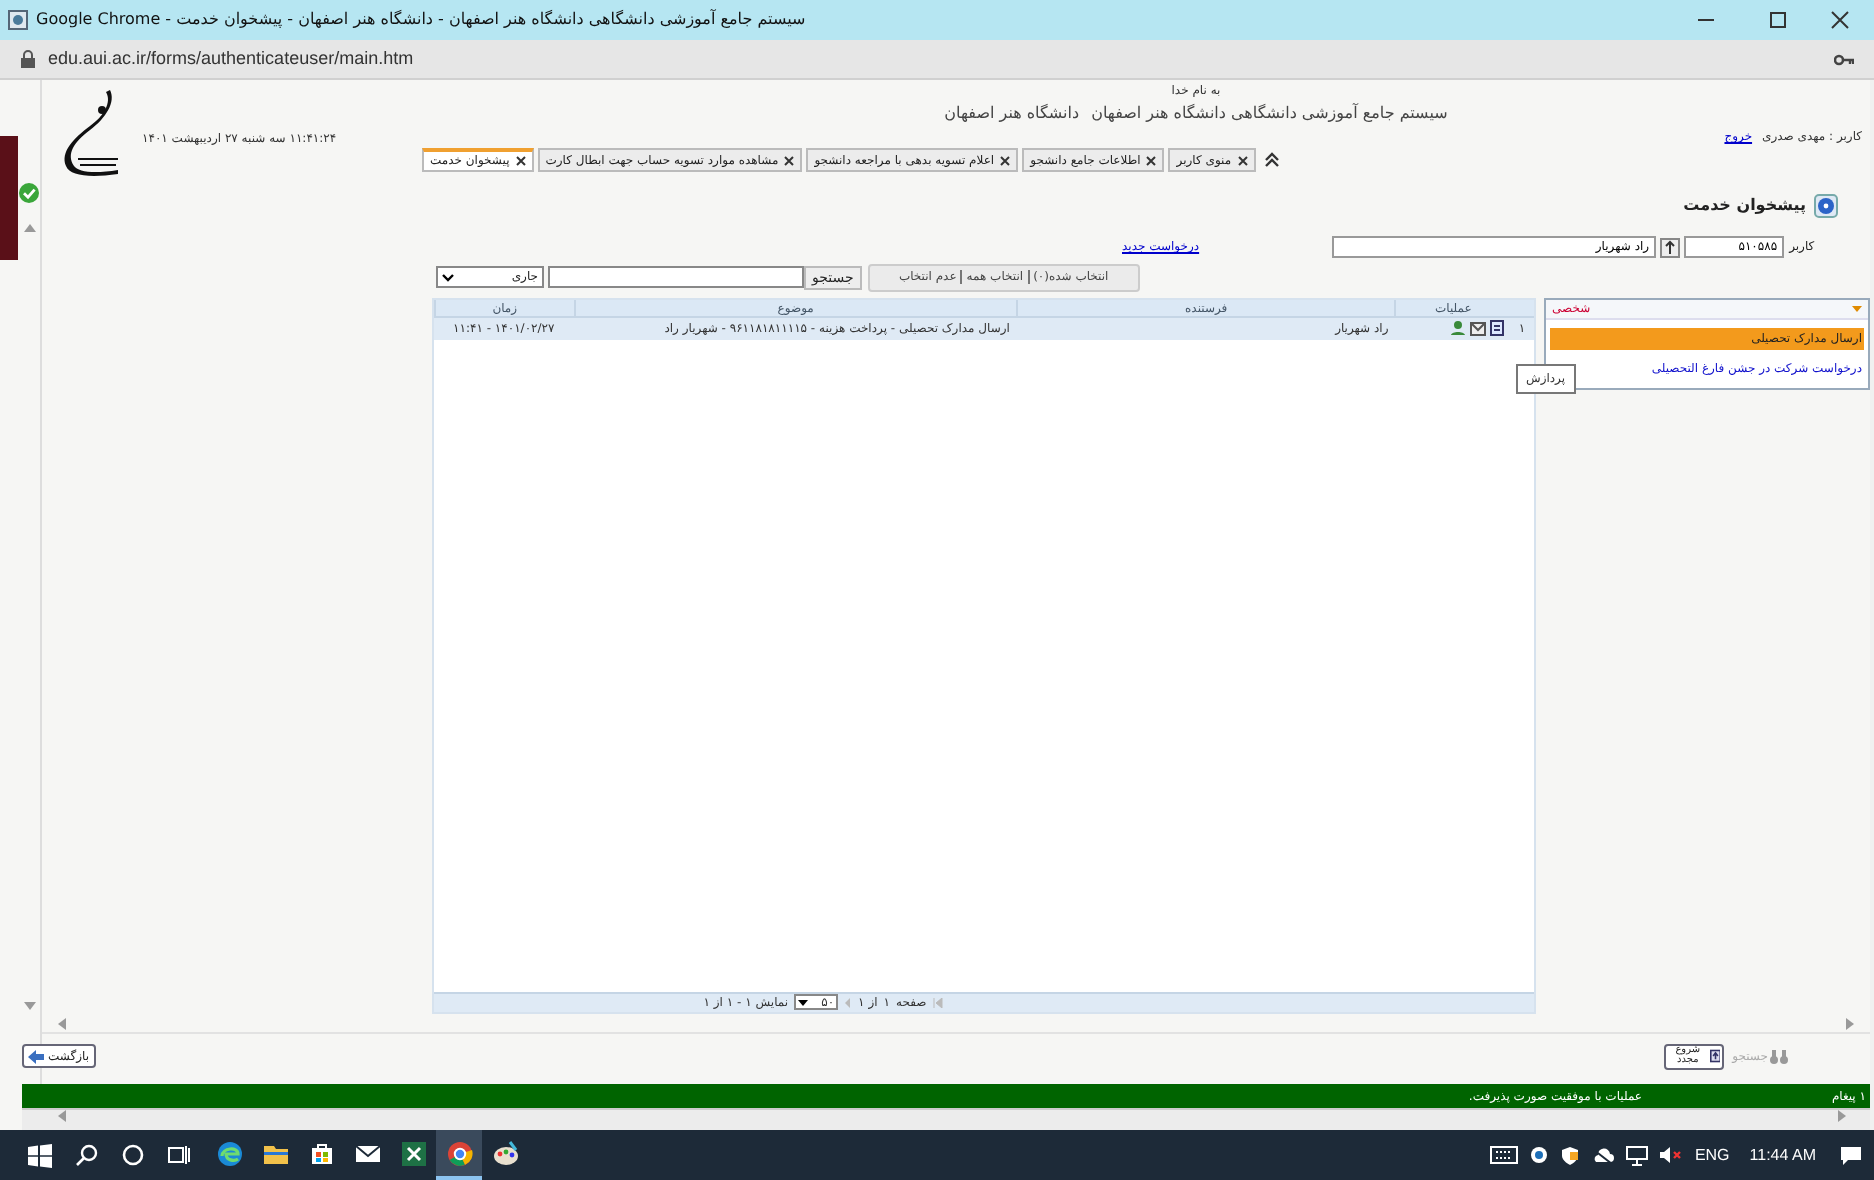 This screenshot has width=1874, height=1180. I want to click on shopping-bag-icon, so click(321, 1153).